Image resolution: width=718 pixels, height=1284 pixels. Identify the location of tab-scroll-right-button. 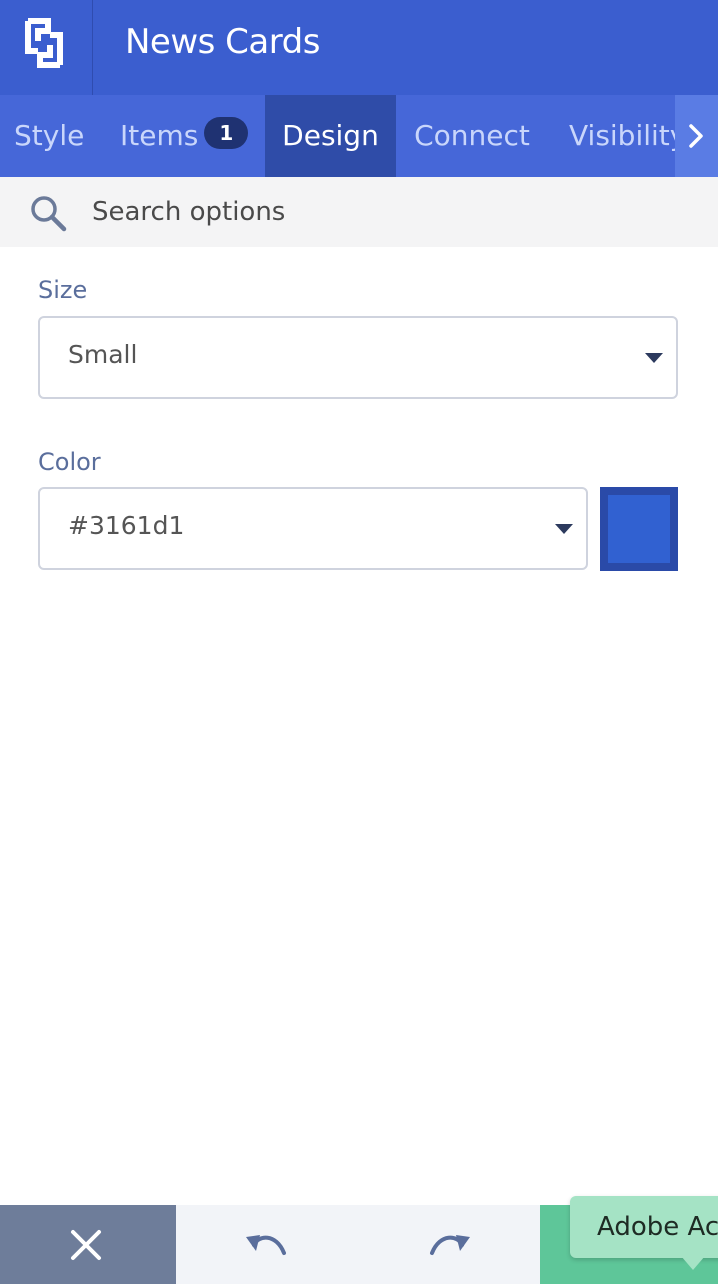
(696, 136).